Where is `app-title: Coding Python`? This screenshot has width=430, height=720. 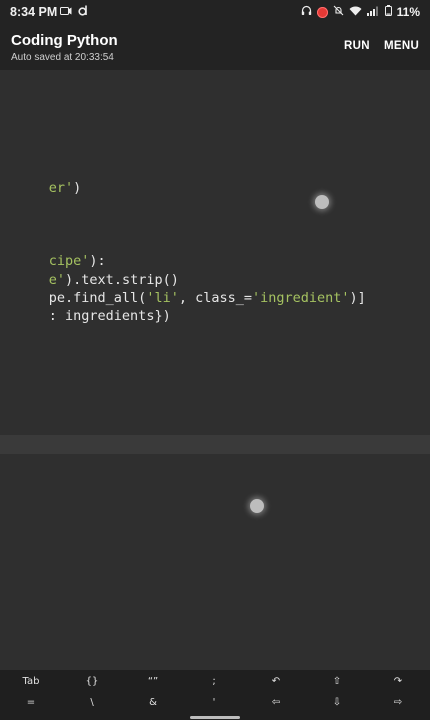 app-title: Coding Python is located at coordinates (64, 40).